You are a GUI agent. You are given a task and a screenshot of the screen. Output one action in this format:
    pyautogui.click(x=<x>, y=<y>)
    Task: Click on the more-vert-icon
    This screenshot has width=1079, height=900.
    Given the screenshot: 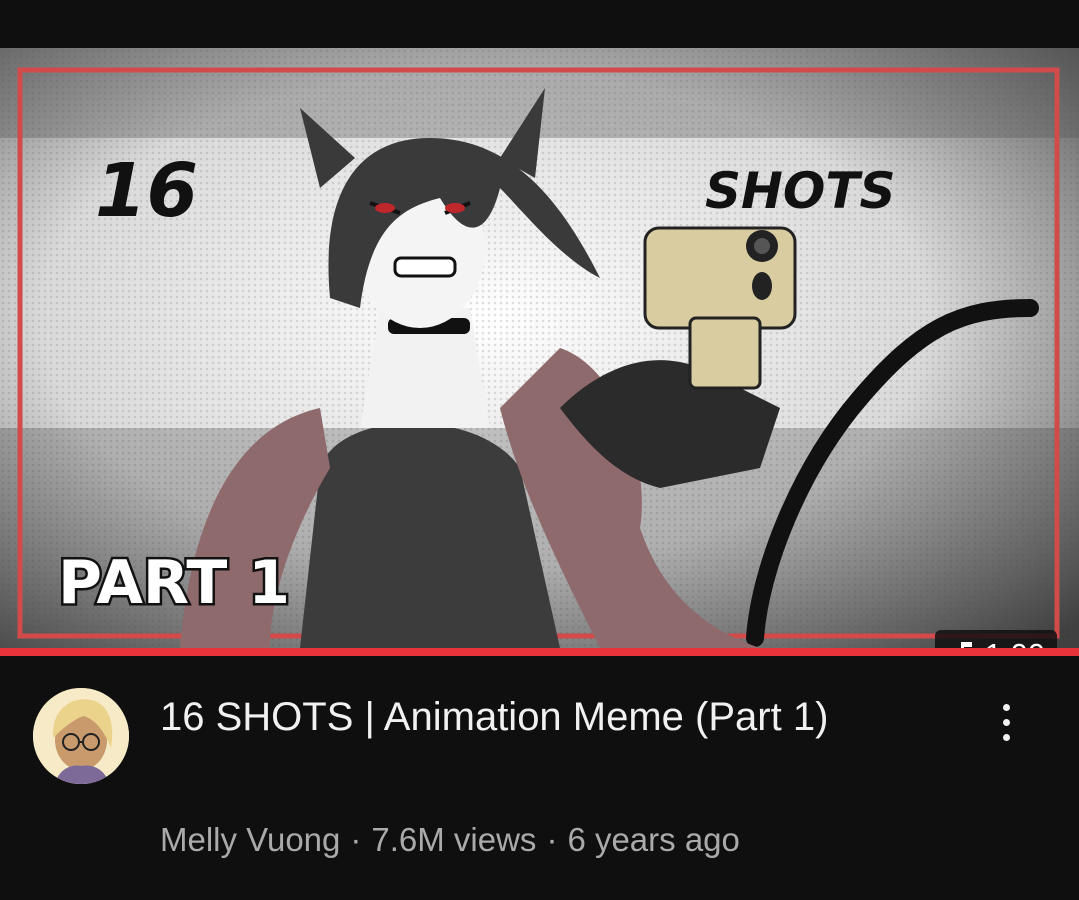 What is the action you would take?
    pyautogui.click(x=1006, y=722)
    